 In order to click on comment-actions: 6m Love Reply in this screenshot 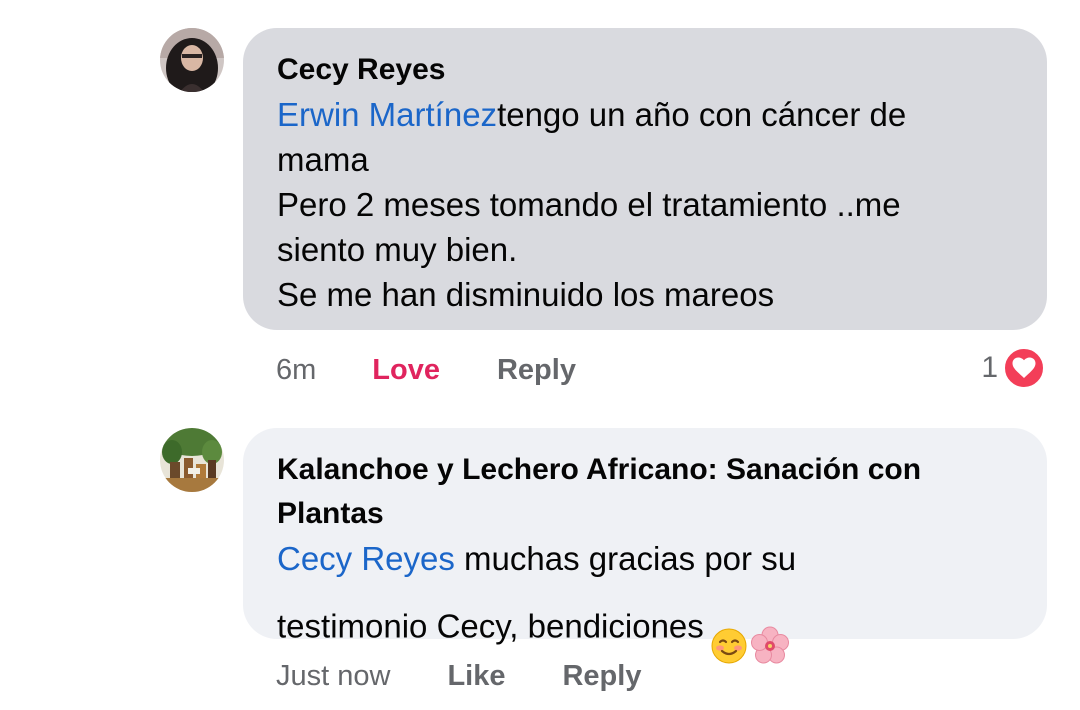, I will do `click(426, 370)`.